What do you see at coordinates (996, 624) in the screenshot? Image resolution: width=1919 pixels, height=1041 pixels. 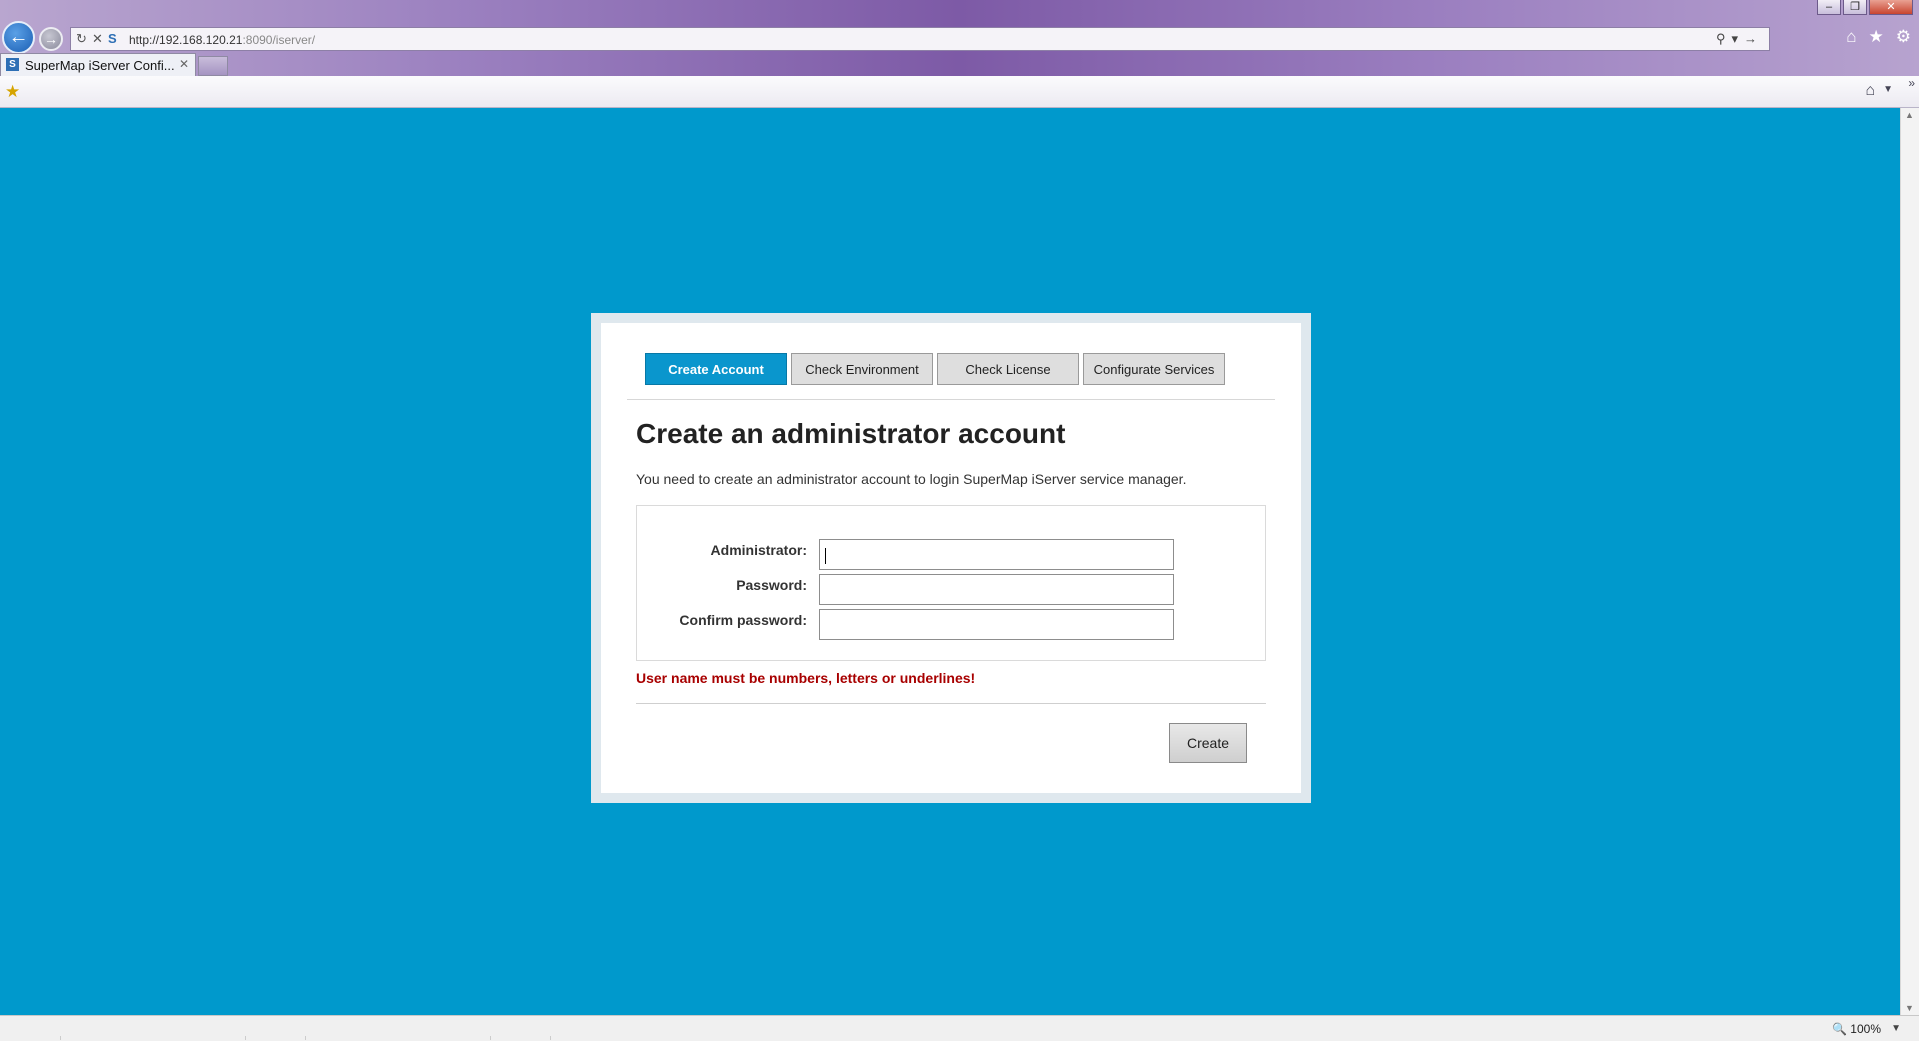 I see `confirm-password-input` at bounding box center [996, 624].